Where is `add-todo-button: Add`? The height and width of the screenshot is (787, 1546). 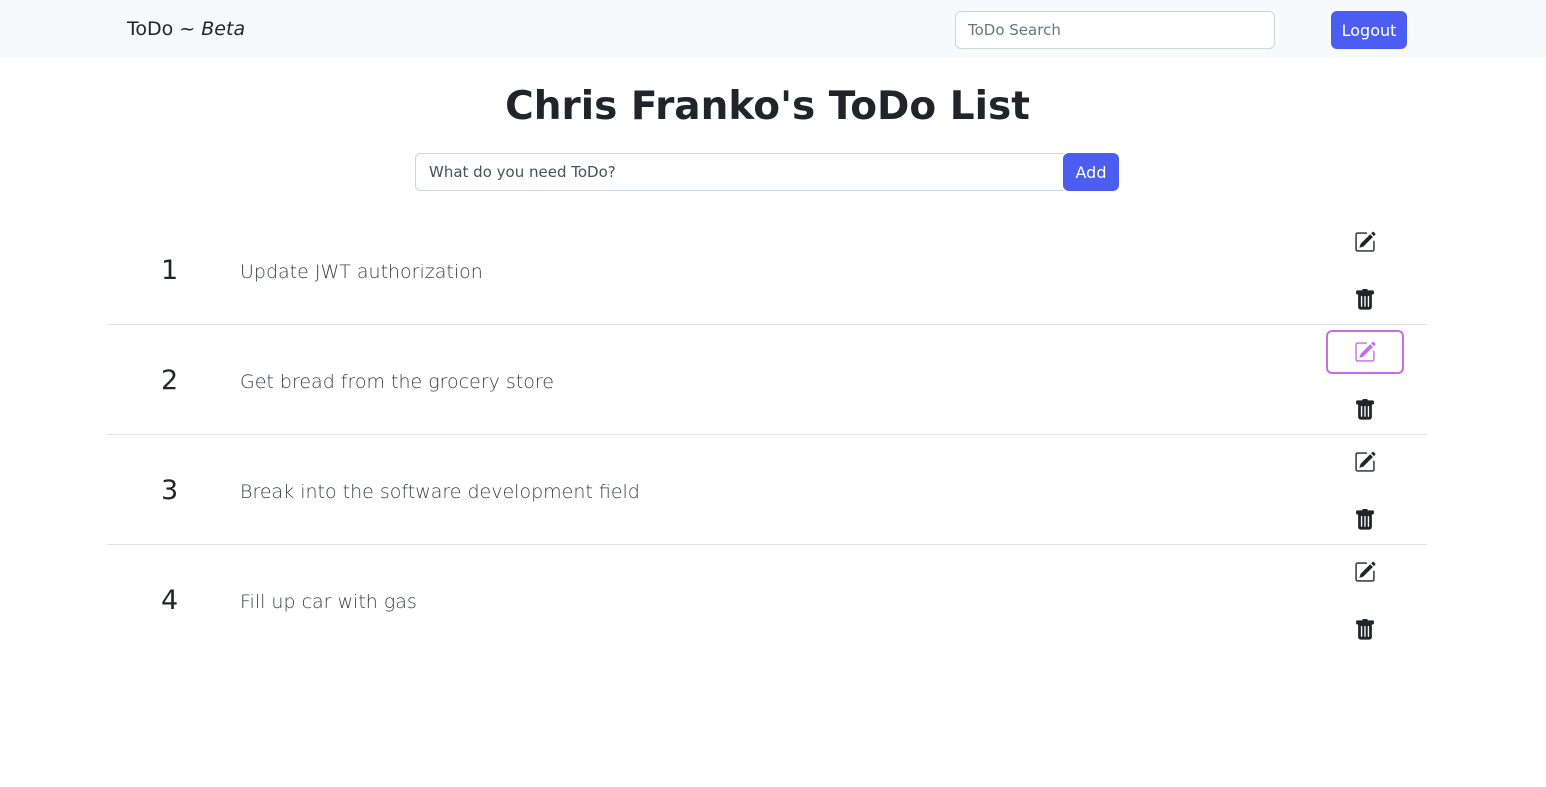 add-todo-button: Add is located at coordinates (1091, 172).